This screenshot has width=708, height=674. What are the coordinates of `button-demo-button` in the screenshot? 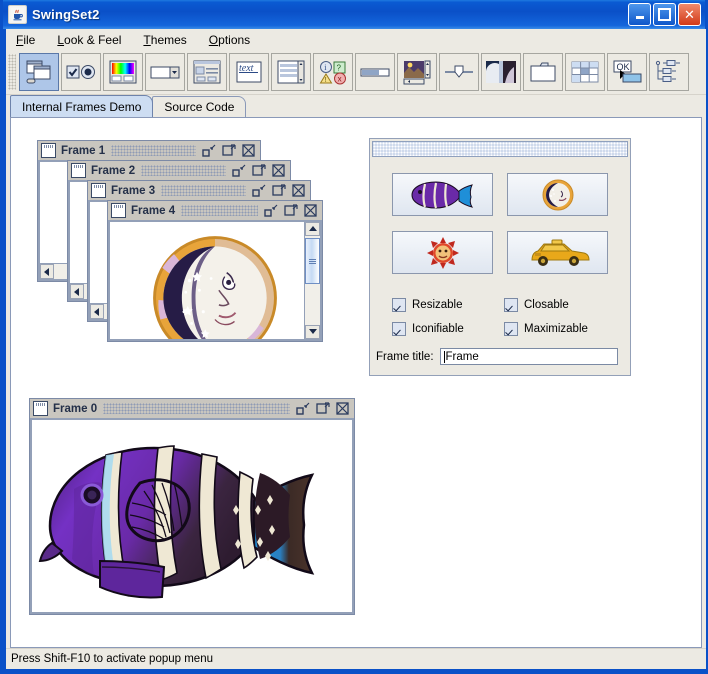 It's located at (81, 72).